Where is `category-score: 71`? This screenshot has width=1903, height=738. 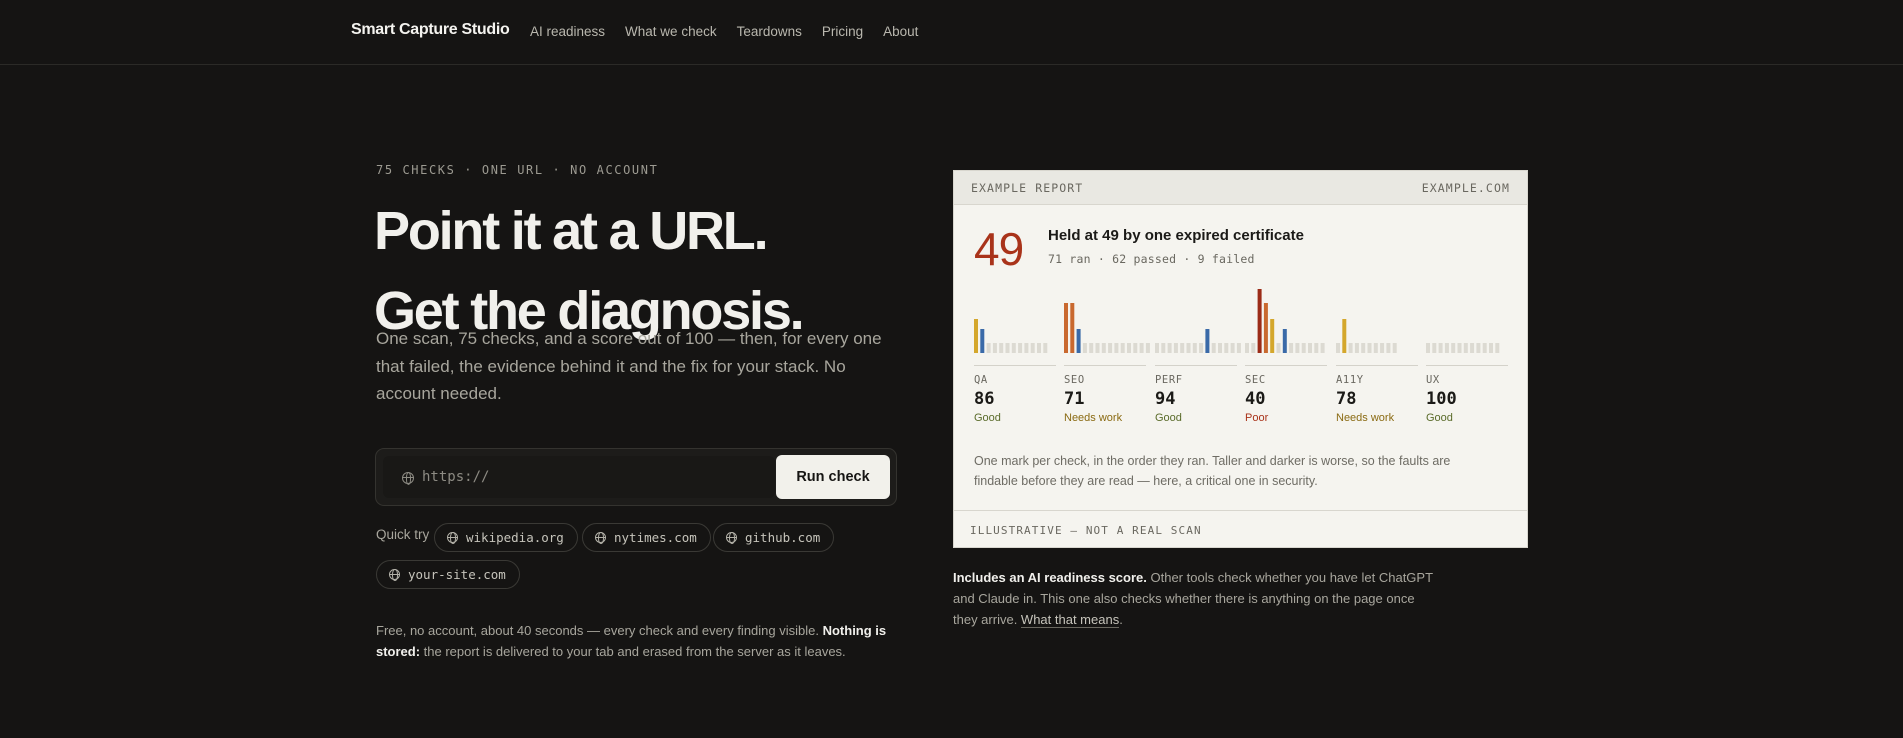 category-score: 71 is located at coordinates (1074, 399).